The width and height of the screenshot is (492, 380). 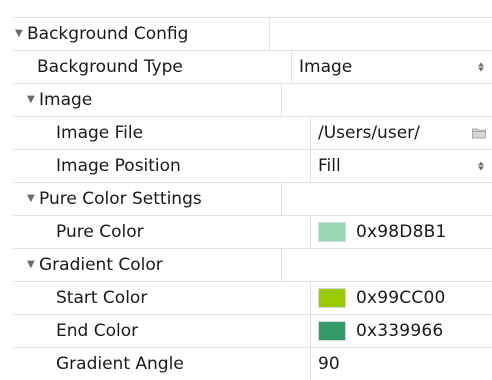 I want to click on pure-color-value: 0x98D8B1, so click(x=401, y=232).